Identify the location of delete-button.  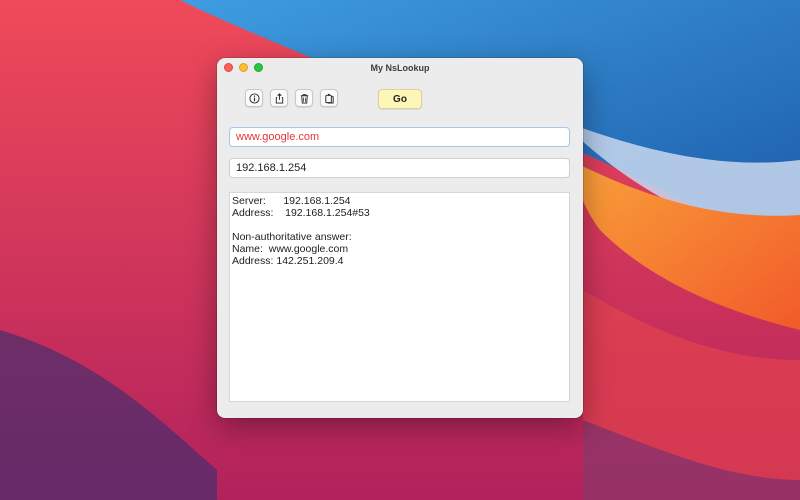
(304, 98).